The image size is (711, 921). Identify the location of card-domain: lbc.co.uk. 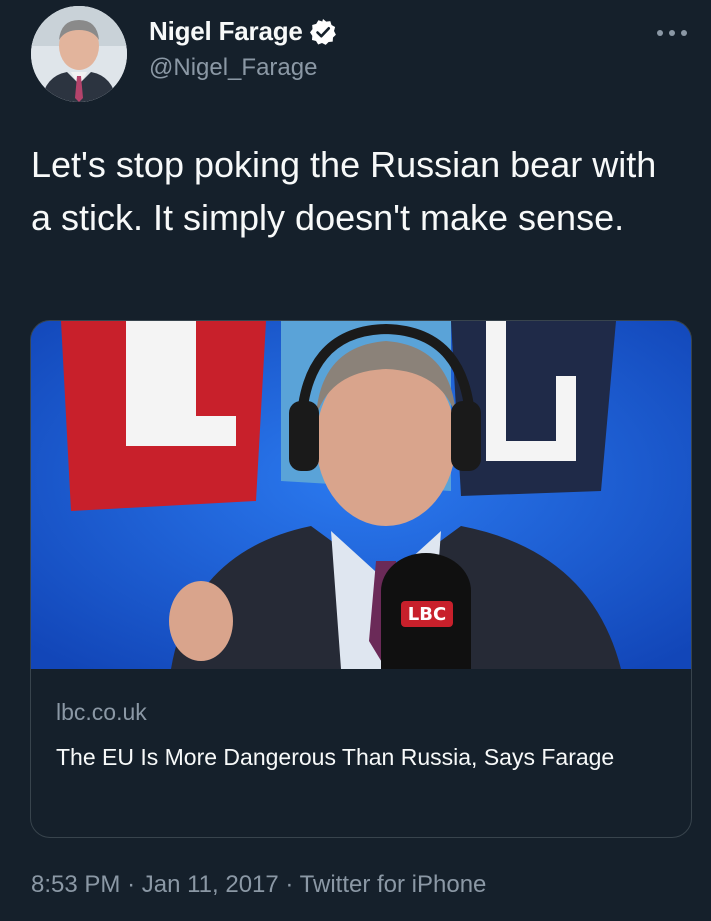
(101, 712).